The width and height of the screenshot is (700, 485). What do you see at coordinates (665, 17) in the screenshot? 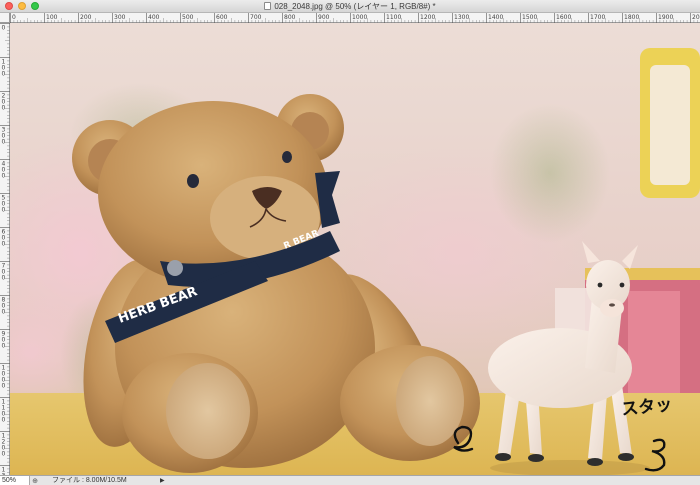
I see `ruler-label: 1900` at bounding box center [665, 17].